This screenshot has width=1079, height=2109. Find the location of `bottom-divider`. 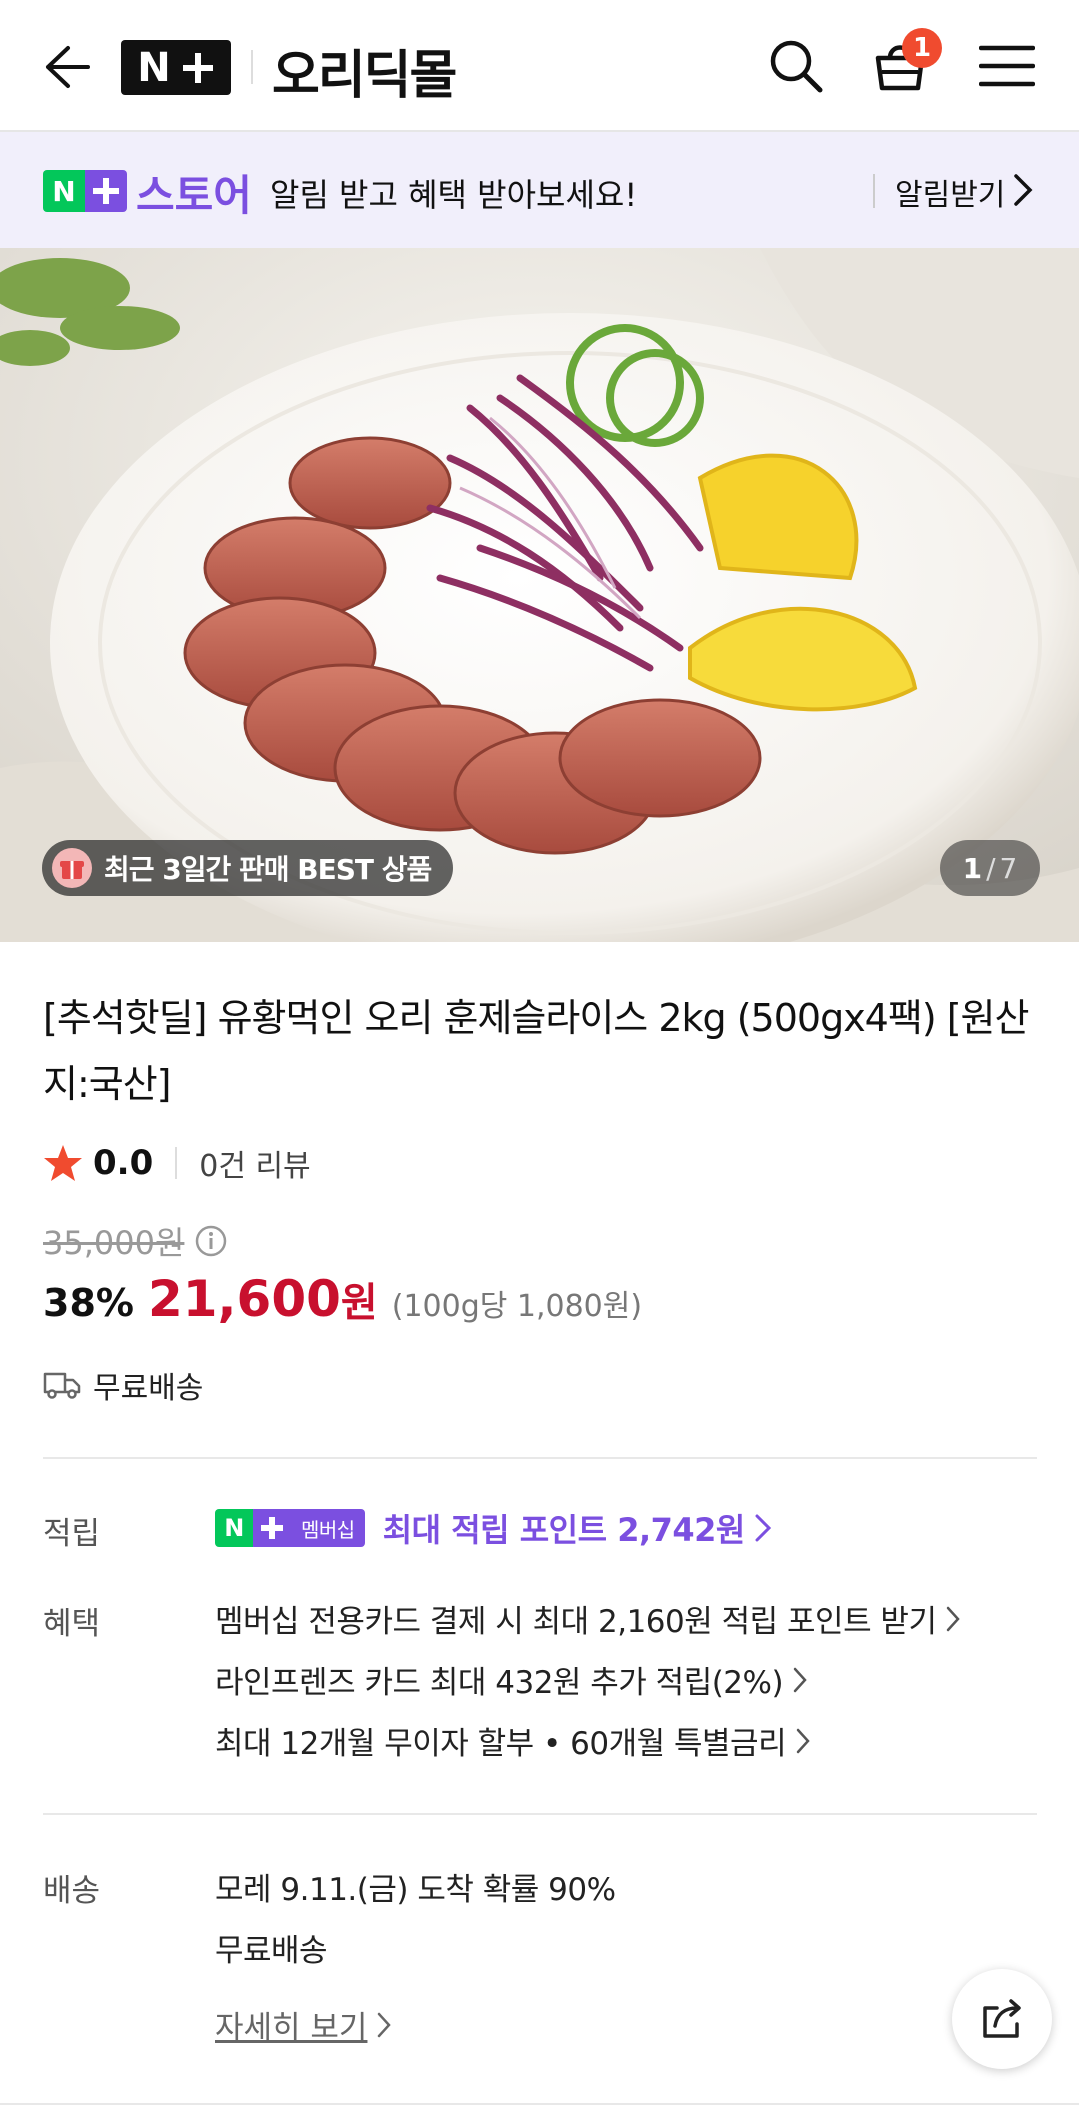

bottom-divider is located at coordinates (539, 2104).